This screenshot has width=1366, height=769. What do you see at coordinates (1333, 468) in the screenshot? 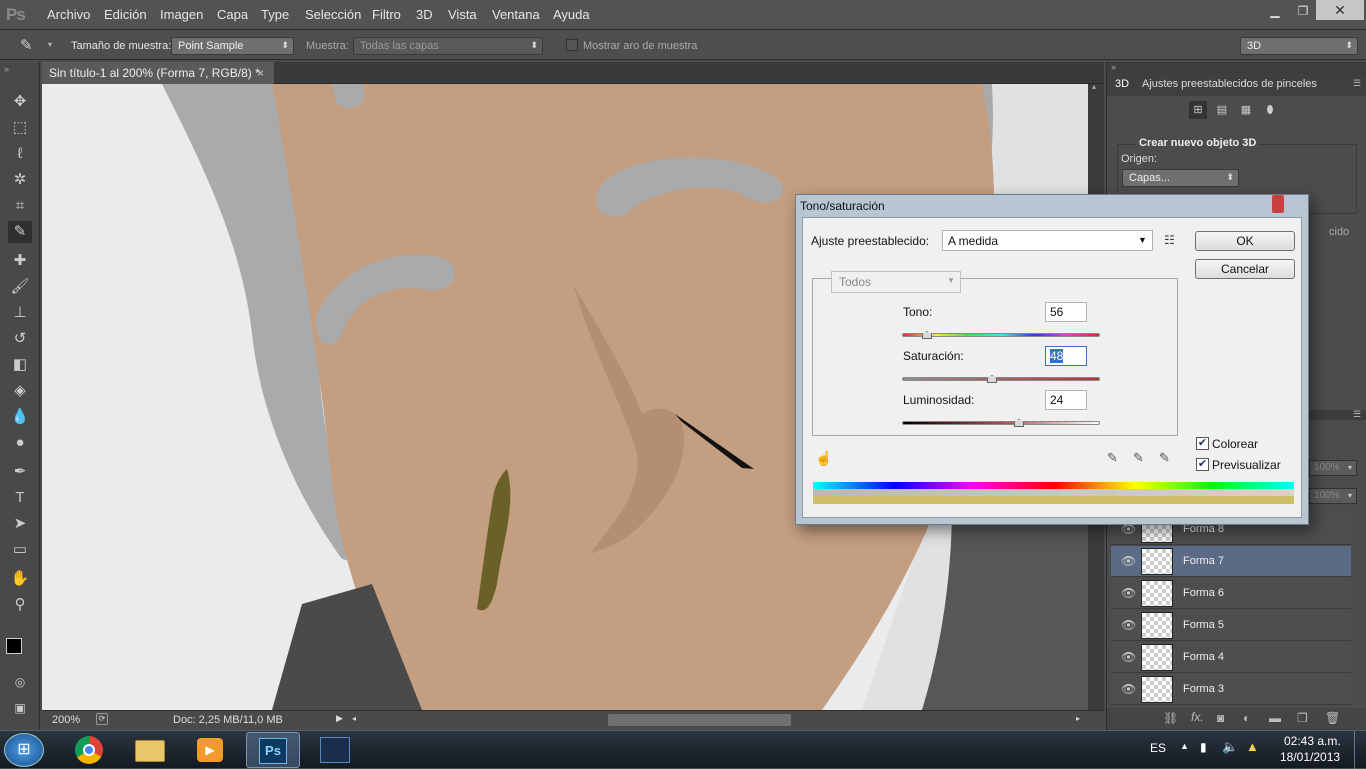
I see `opacity-field: 100% ▾` at bounding box center [1333, 468].